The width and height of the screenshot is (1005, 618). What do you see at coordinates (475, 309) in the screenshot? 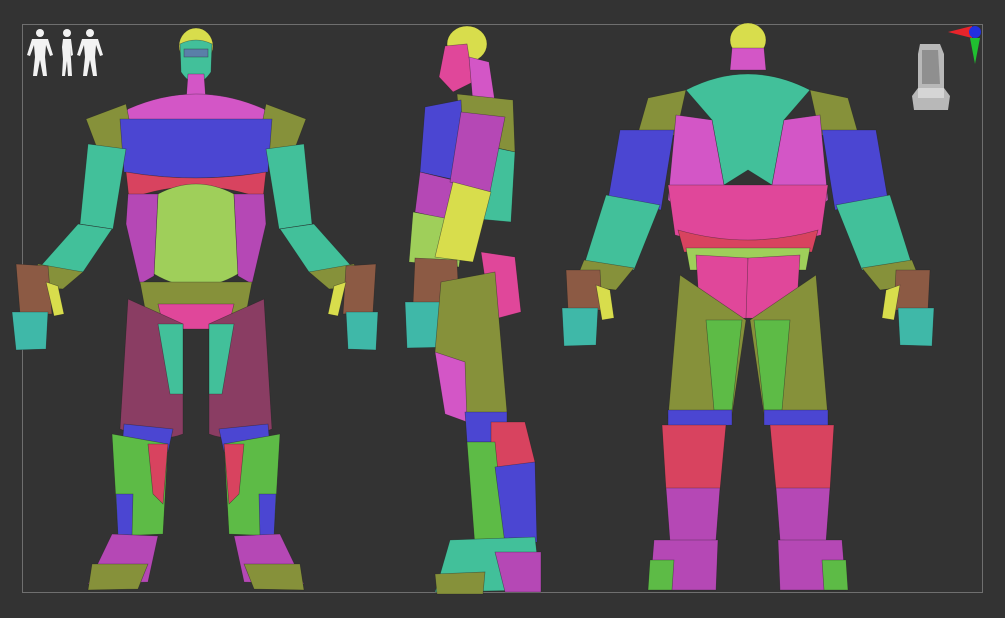
I see `figure-side-icon` at bounding box center [475, 309].